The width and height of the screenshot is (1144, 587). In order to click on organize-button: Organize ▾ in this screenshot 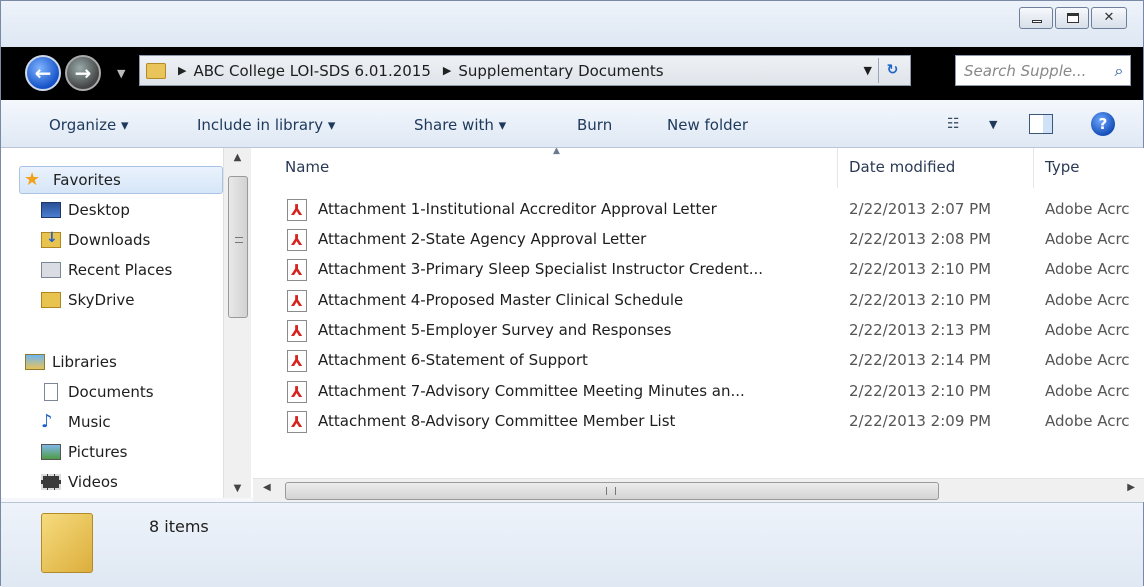, I will do `click(89, 125)`.